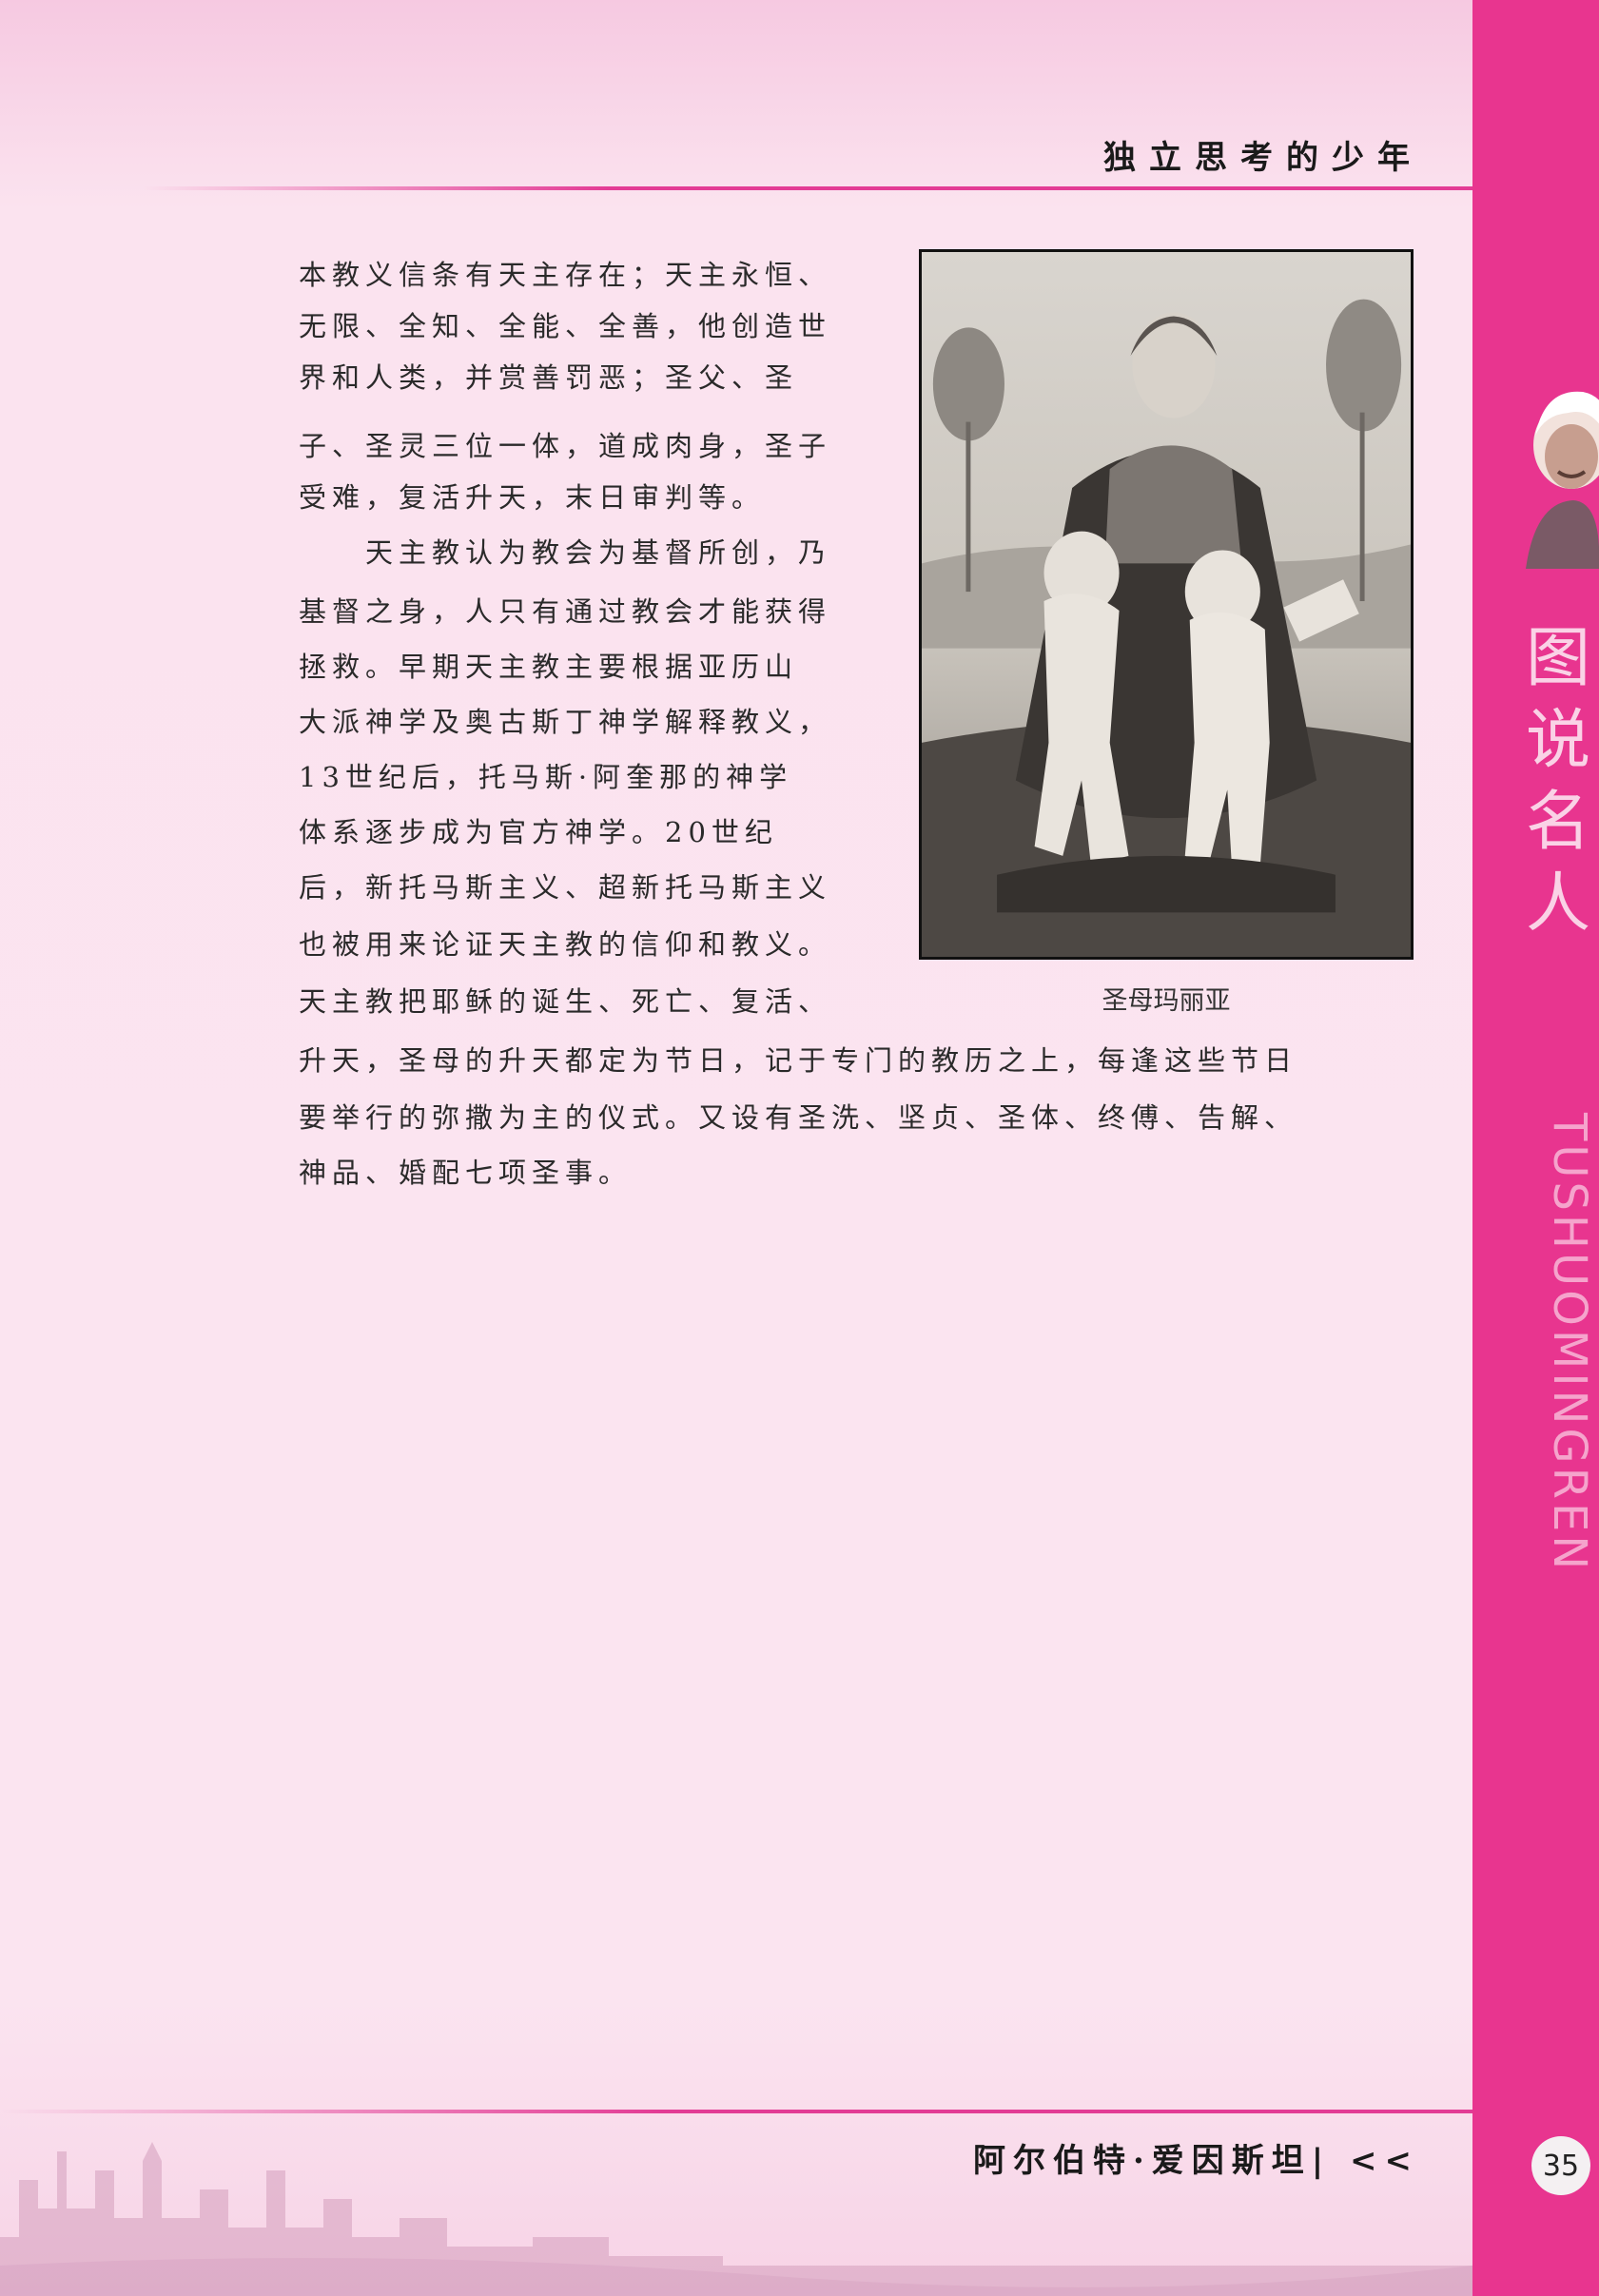  Describe the element at coordinates (565, 326) in the screenshot. I see `body-line: 无限、全知、全能、全善，他创造世` at that location.